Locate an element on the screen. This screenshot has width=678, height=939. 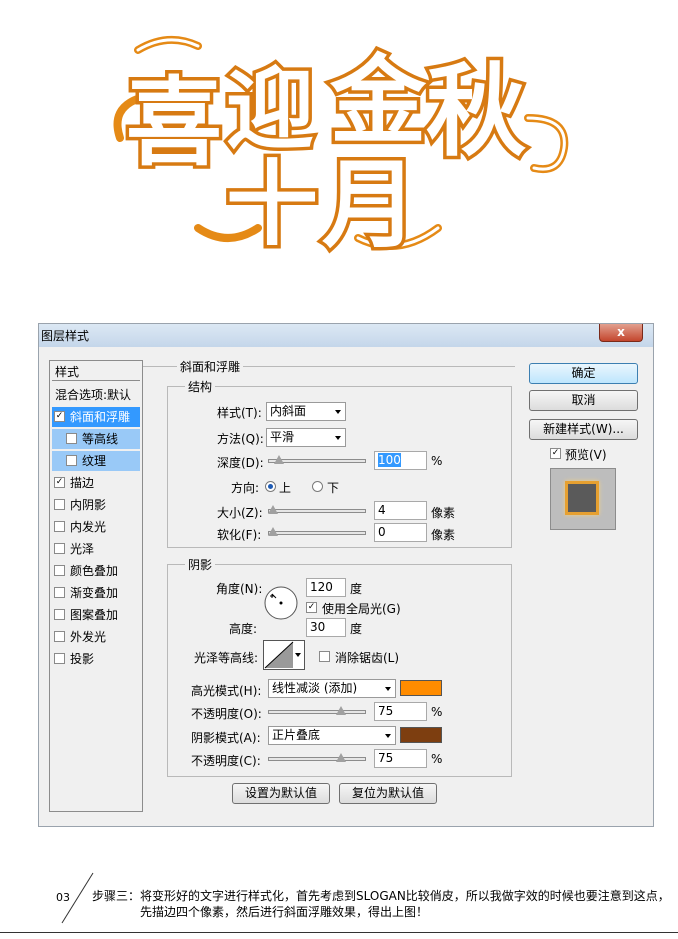
shadow-mode-select: 正片叠底 is located at coordinates (332, 735).